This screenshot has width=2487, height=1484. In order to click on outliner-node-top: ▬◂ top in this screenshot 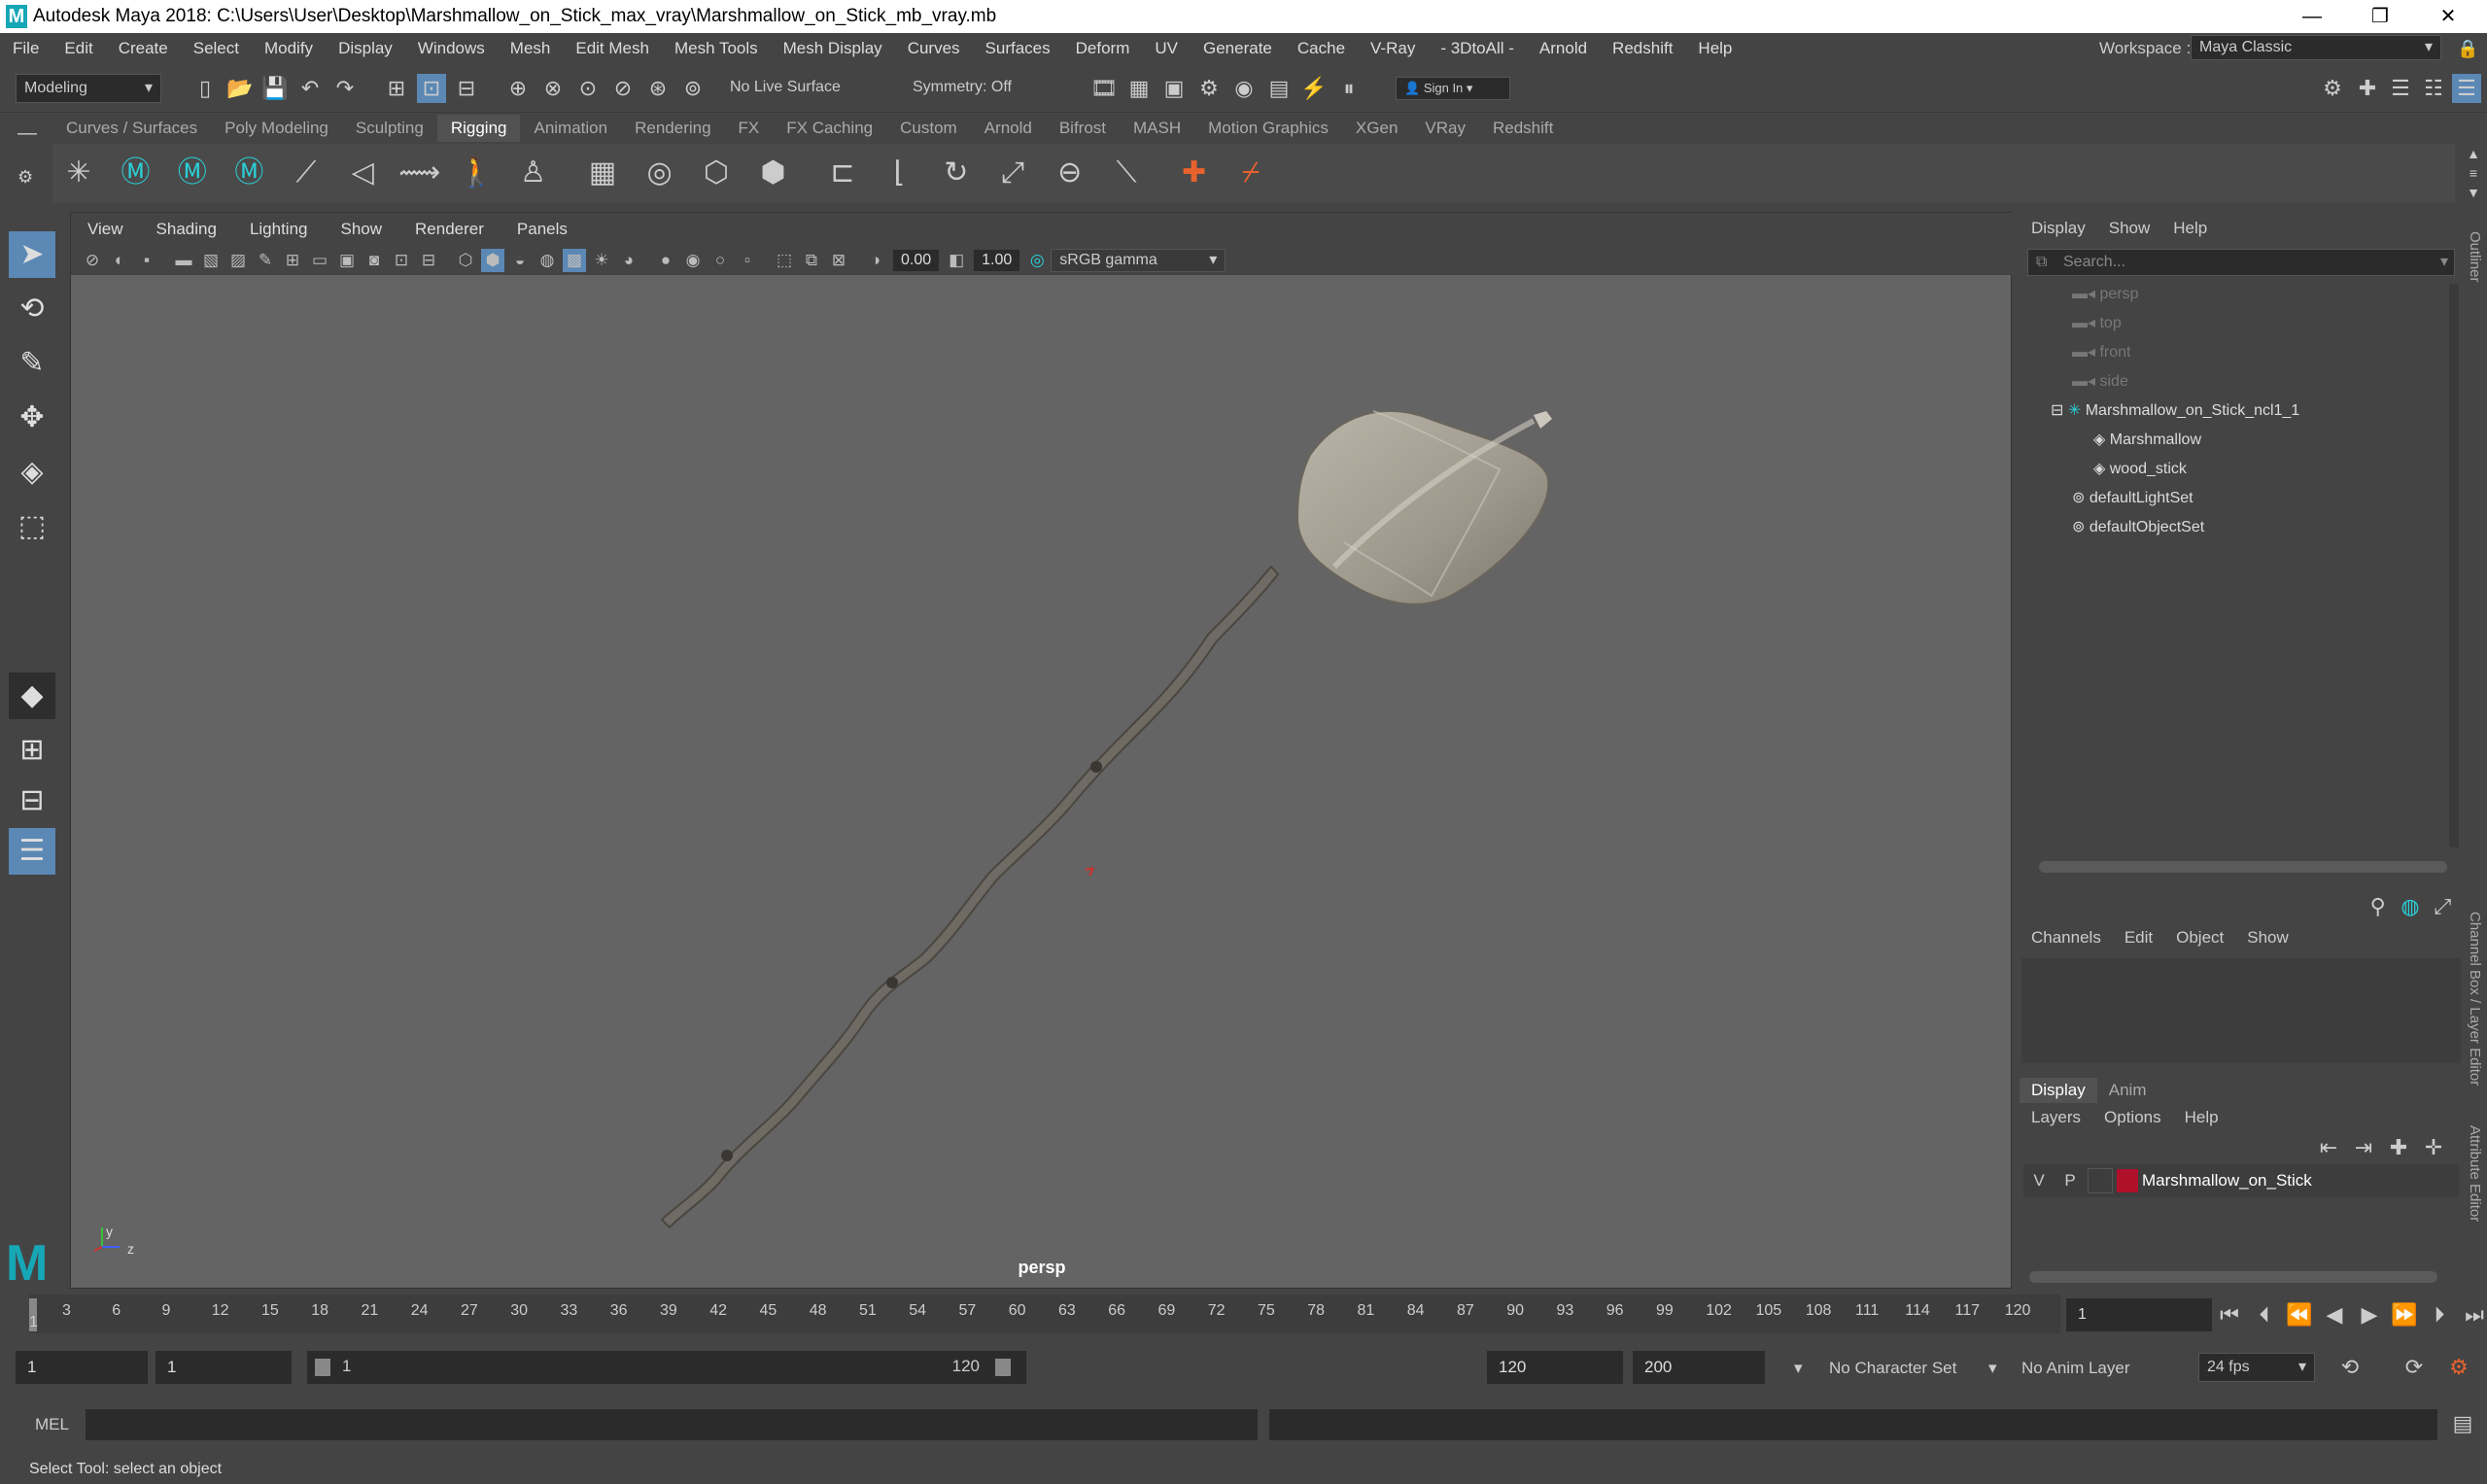, I will do `click(2241, 323)`.